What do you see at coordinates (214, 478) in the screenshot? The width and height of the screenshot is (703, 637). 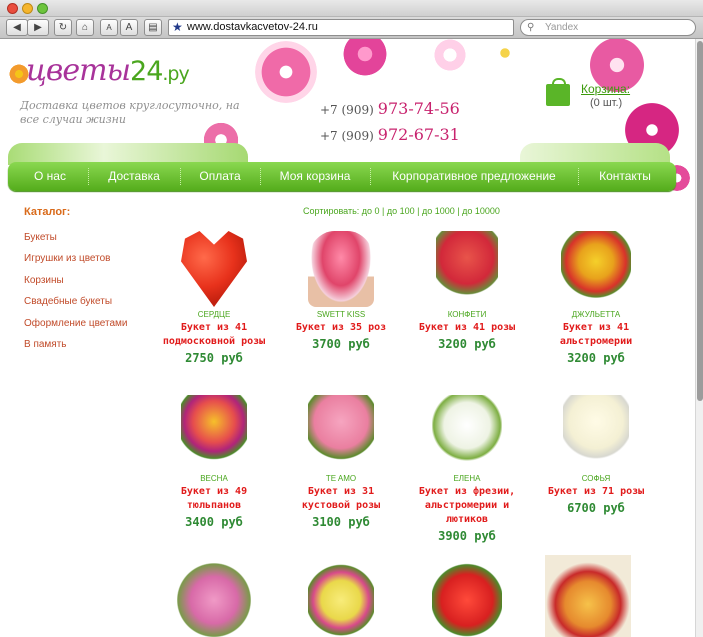 I see `product-name: Весна` at bounding box center [214, 478].